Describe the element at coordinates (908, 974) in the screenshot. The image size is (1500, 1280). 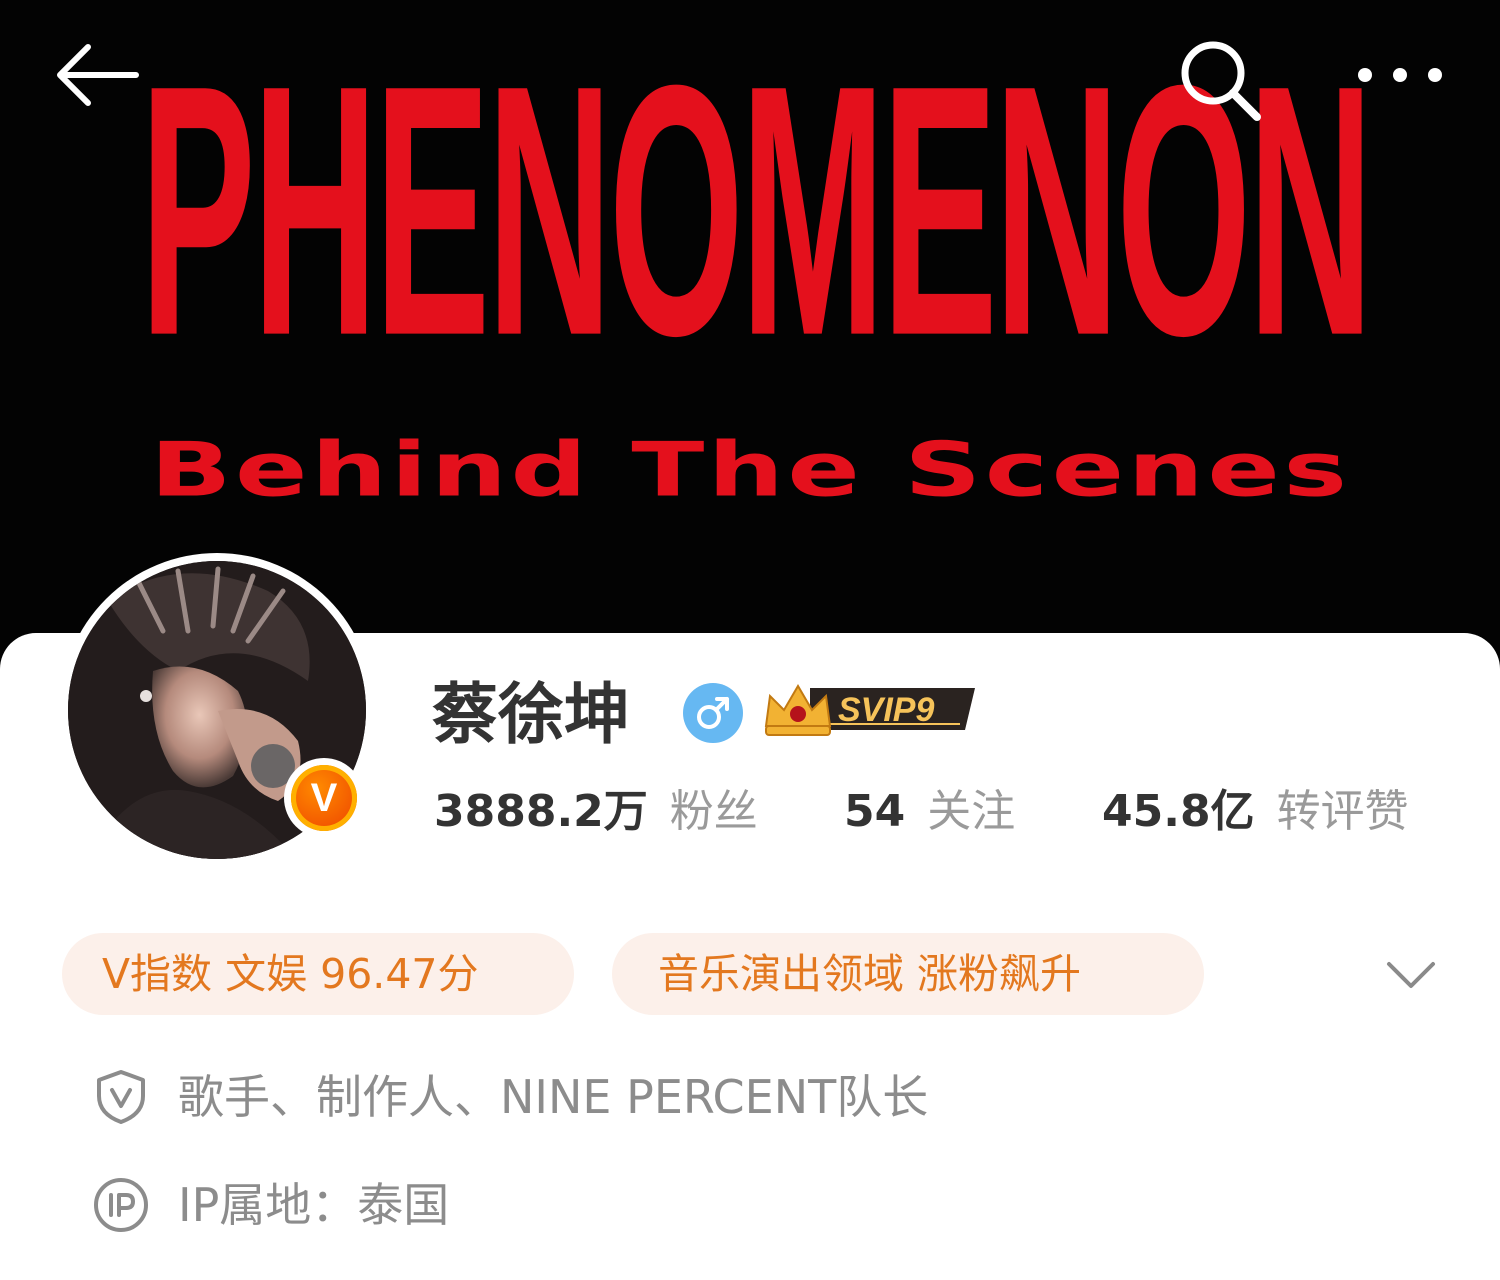
I see `trend-tag: 音乐演出领域 涨粉飙升` at that location.